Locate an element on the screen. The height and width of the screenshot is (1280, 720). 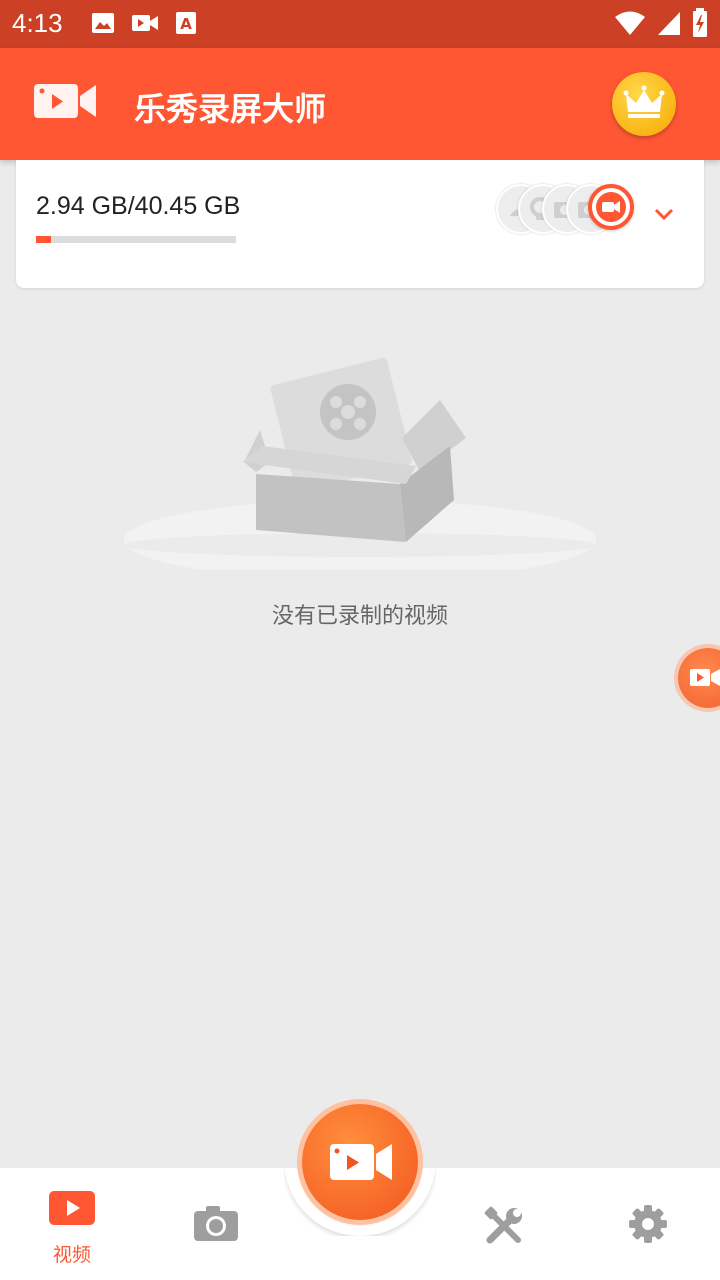
status-system-icons is located at coordinates (661, 23).